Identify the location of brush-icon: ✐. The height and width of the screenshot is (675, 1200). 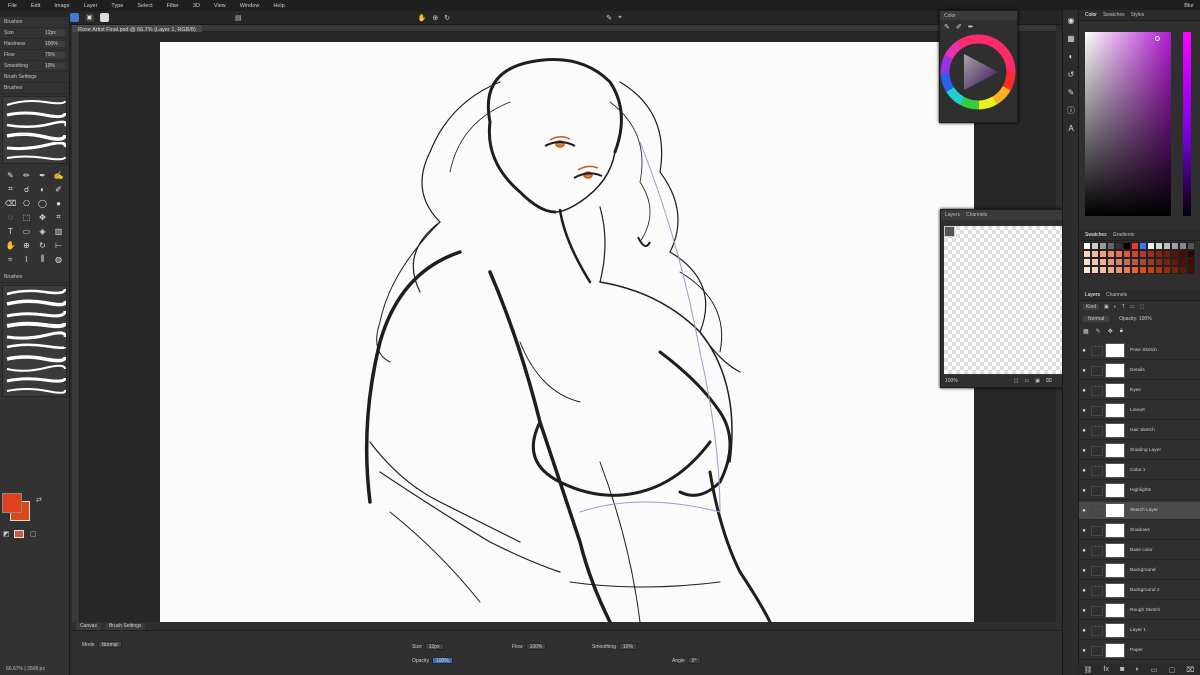
(959, 27).